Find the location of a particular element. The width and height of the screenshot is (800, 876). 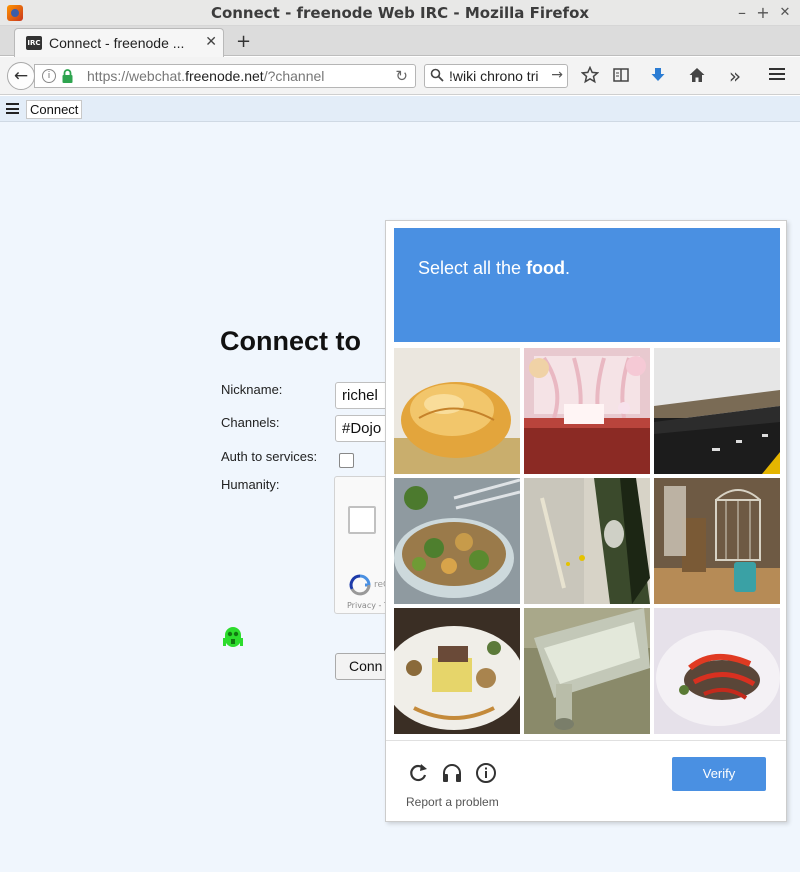

irc-menu-icon is located at coordinates (12, 108).